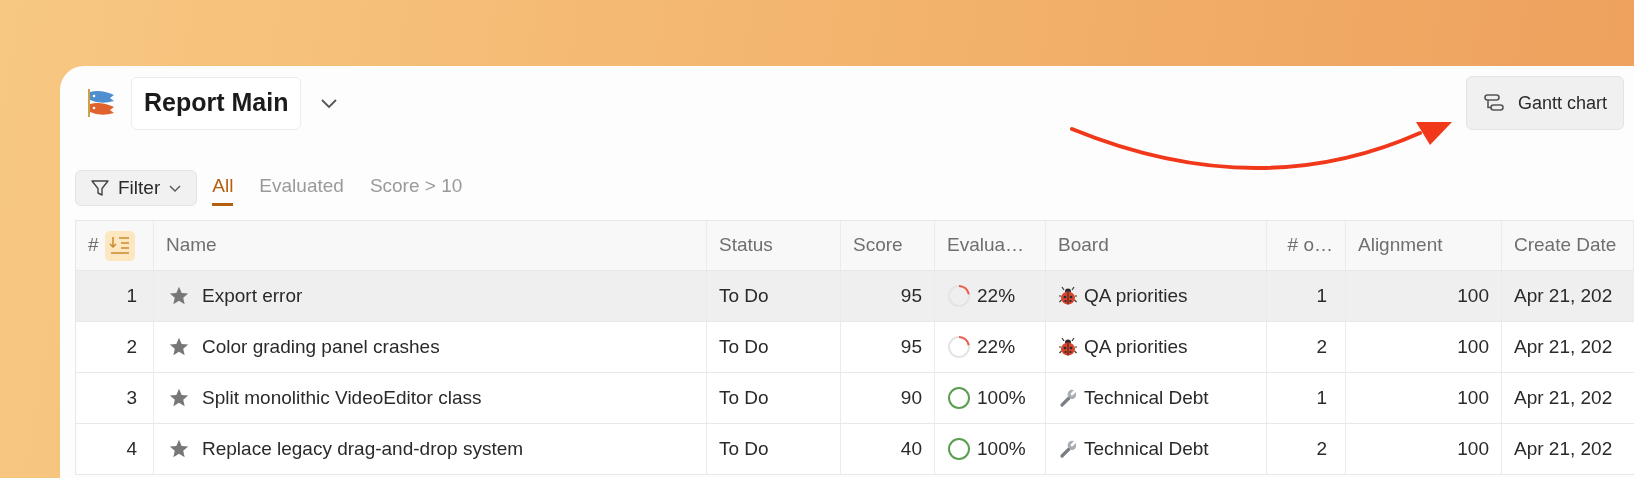 This screenshot has width=1634, height=478. Describe the element at coordinates (100, 188) in the screenshot. I see `funnel-icon` at that location.